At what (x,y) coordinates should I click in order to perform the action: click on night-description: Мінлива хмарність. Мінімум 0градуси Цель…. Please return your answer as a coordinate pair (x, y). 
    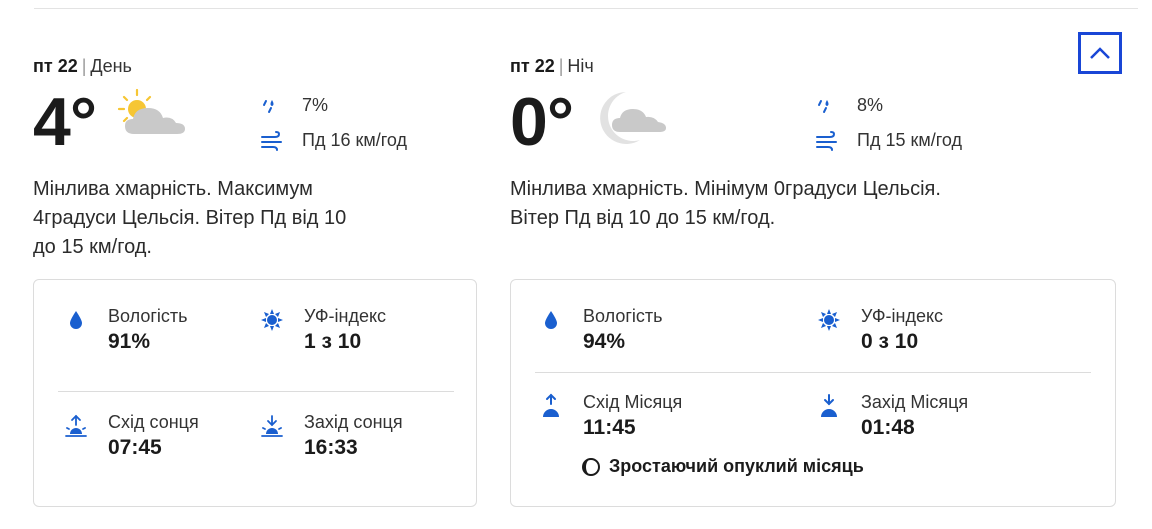
    Looking at the image, I should click on (725, 204).